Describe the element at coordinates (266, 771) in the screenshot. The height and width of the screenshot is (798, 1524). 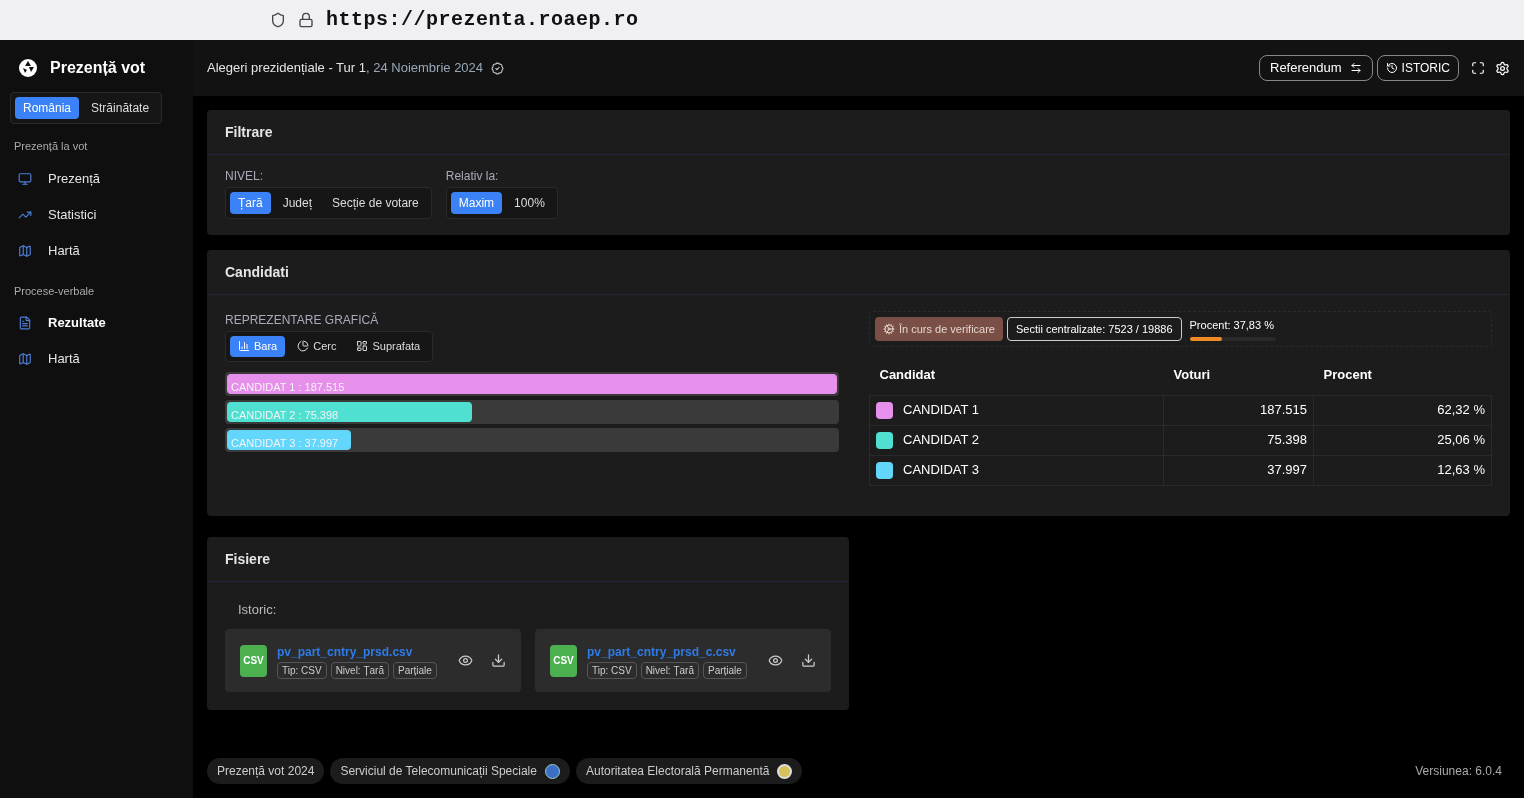
I see `footer-chip: Prezență vot 2024` at that location.